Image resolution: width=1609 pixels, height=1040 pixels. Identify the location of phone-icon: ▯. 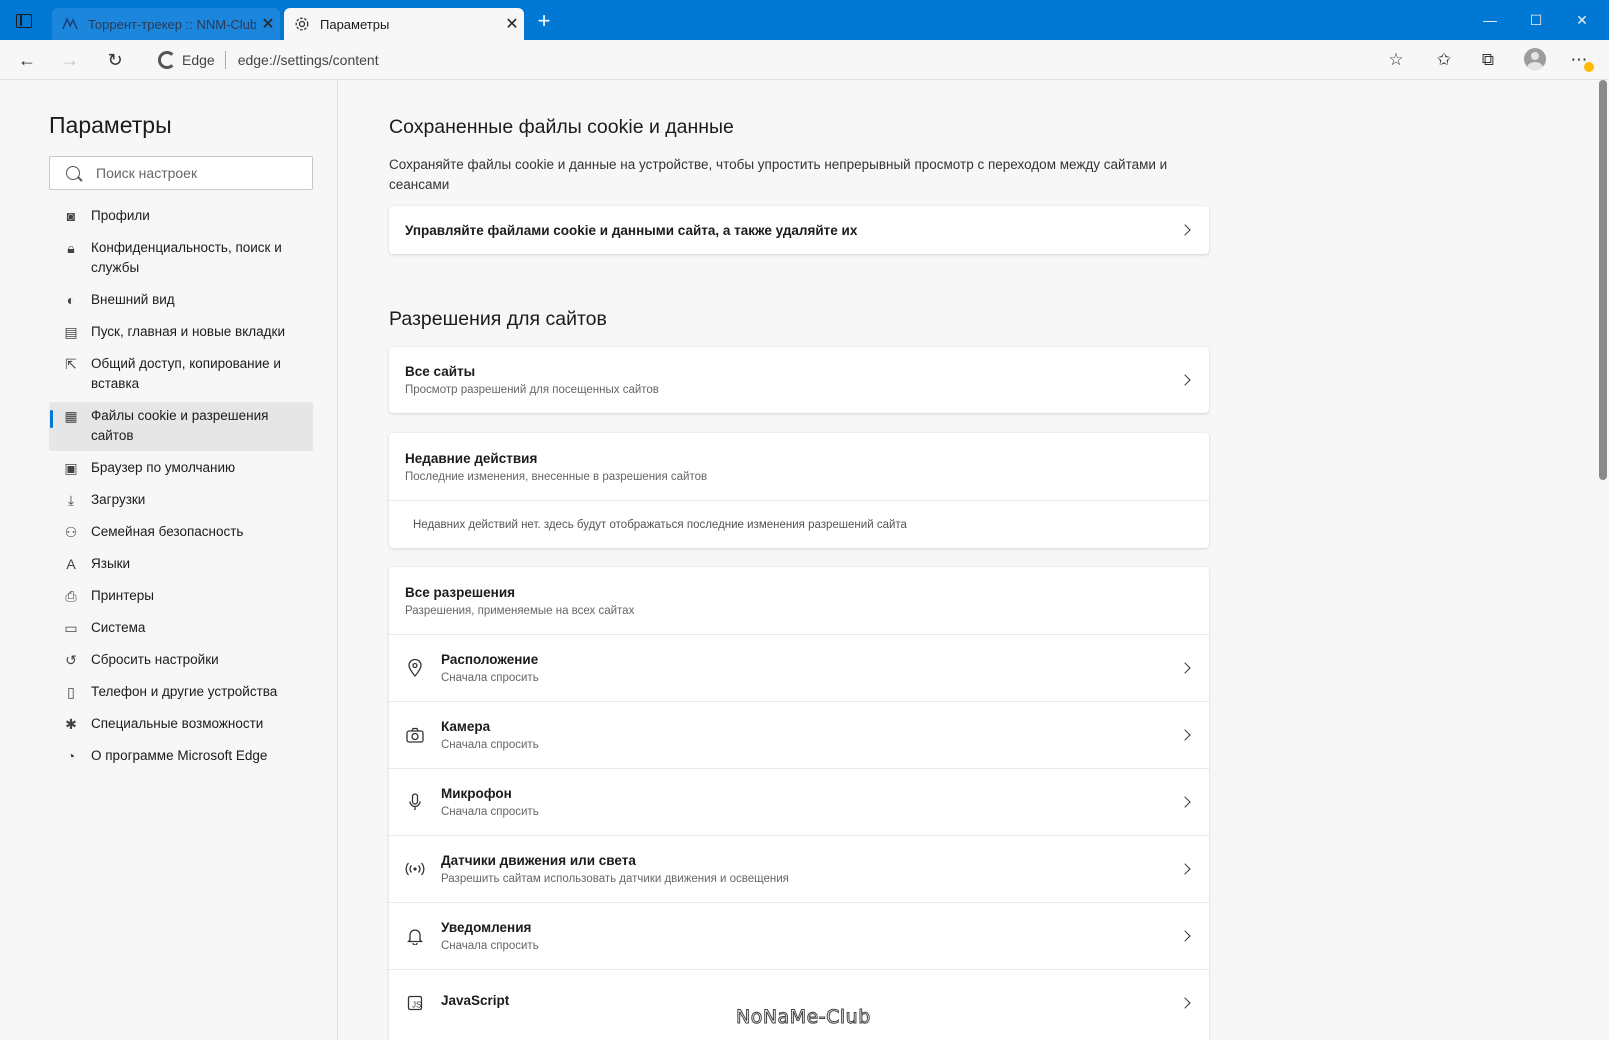
(71, 692).